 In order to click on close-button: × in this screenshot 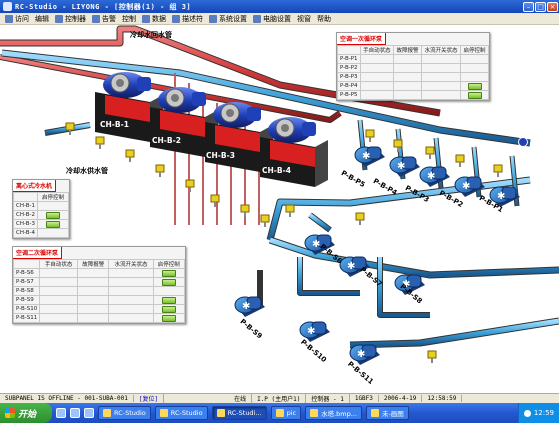, I will do `click(552, 6)`.